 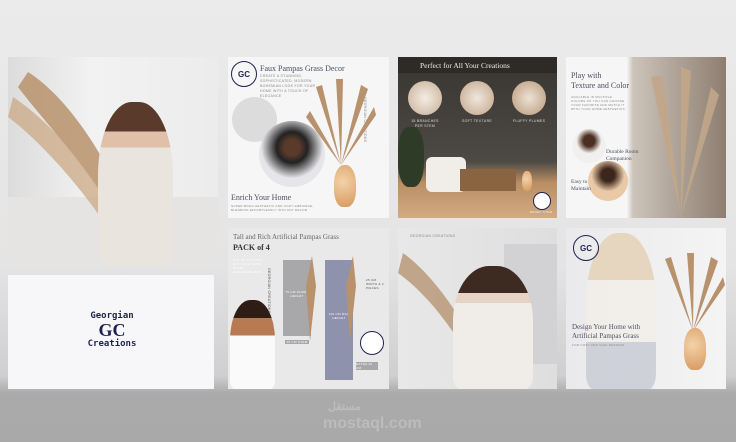 What do you see at coordinates (135, 183) in the screenshot?
I see `woman-holding-pampas` at bounding box center [135, 183].